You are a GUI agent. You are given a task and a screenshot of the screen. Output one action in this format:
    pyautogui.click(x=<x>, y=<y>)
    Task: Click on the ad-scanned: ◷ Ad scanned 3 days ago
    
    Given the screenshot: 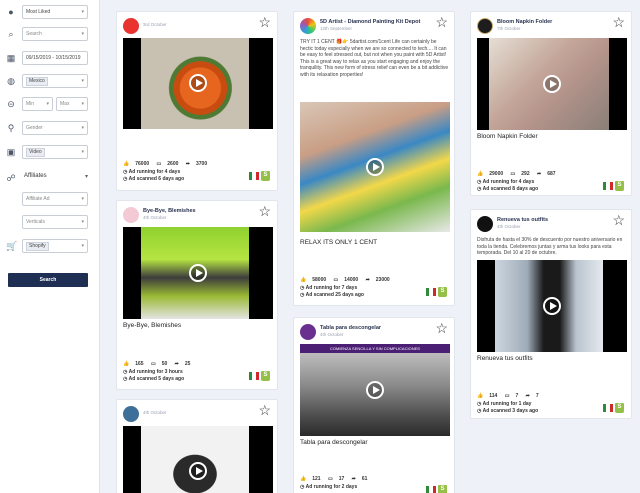 What is the action you would take?
    pyautogui.click(x=507, y=411)
    